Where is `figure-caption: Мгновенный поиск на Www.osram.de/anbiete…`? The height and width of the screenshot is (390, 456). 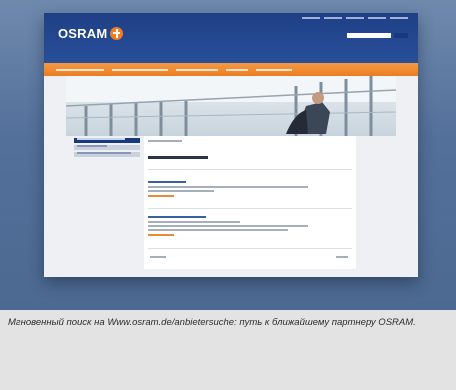 figure-caption: Мгновенный поиск на Www.osram.de/anbiete… is located at coordinates (212, 322).